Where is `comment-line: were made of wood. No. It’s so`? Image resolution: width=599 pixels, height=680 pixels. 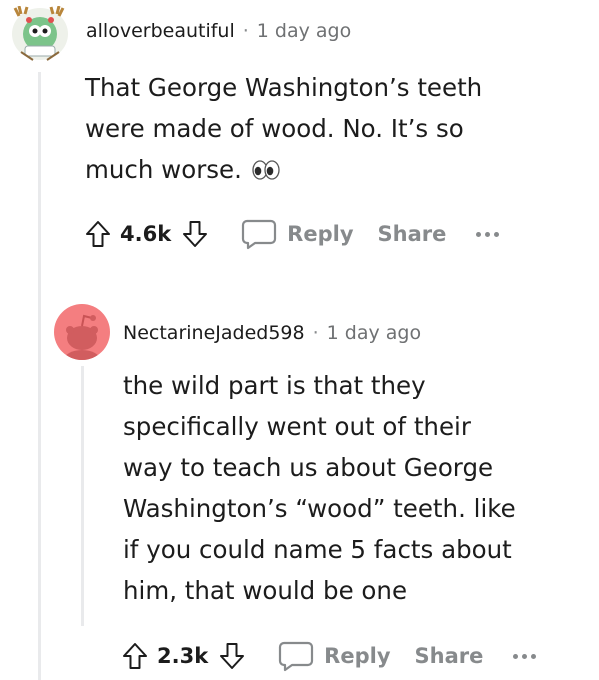
comment-line: were made of wood. No. It’s so is located at coordinates (274, 128).